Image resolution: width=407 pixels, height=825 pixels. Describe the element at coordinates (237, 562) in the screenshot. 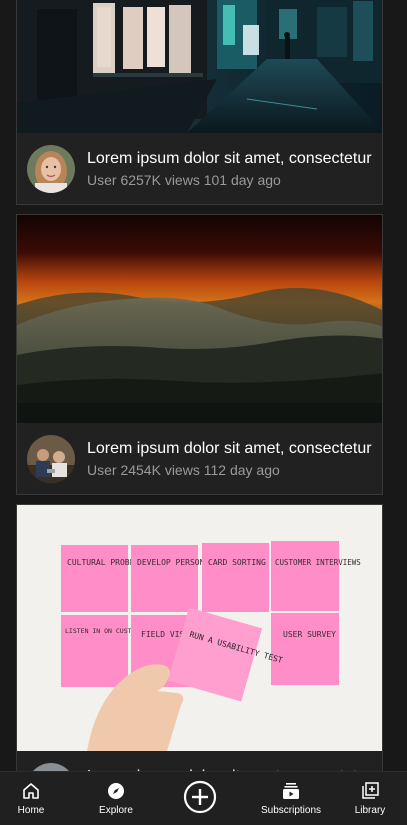

I see `note-text: CARD SORTING` at that location.